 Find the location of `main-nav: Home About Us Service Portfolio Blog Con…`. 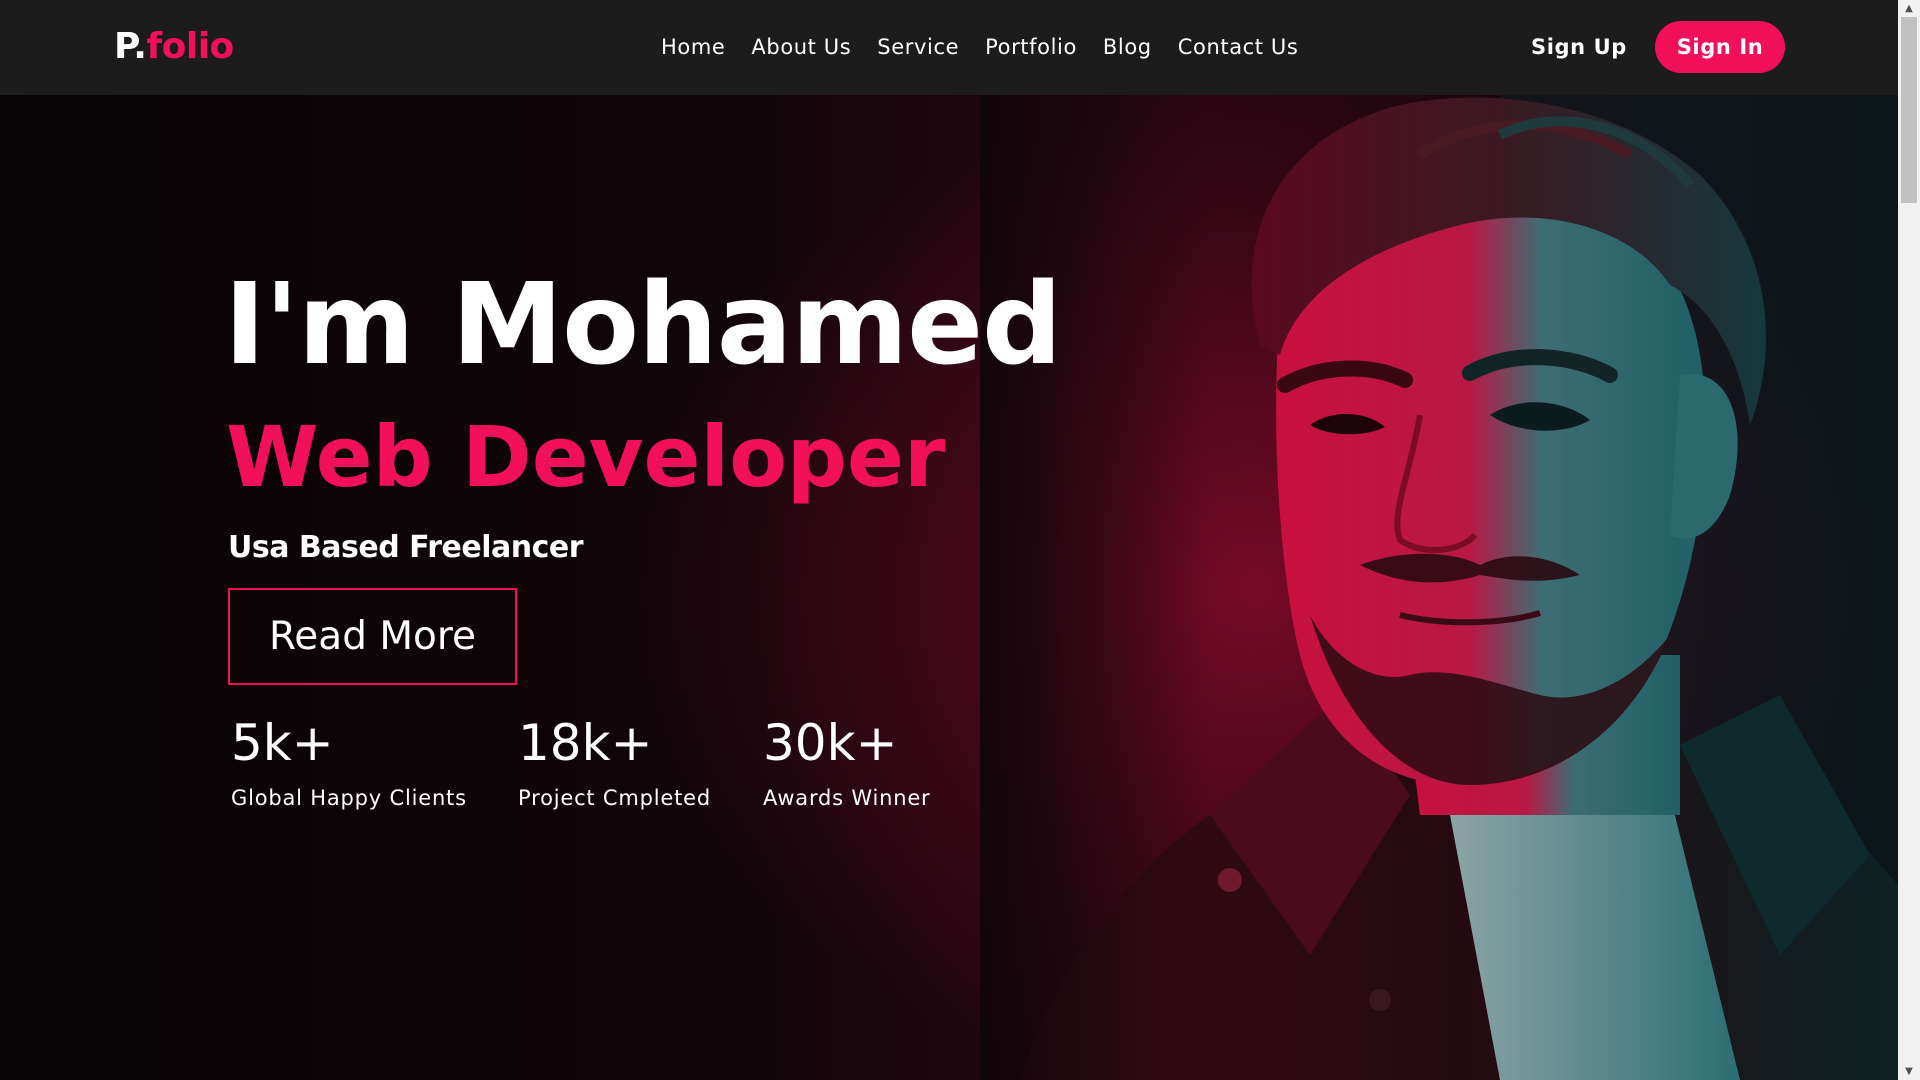

main-nav: Home About Us Service Portfolio Blog Con… is located at coordinates (992, 47).